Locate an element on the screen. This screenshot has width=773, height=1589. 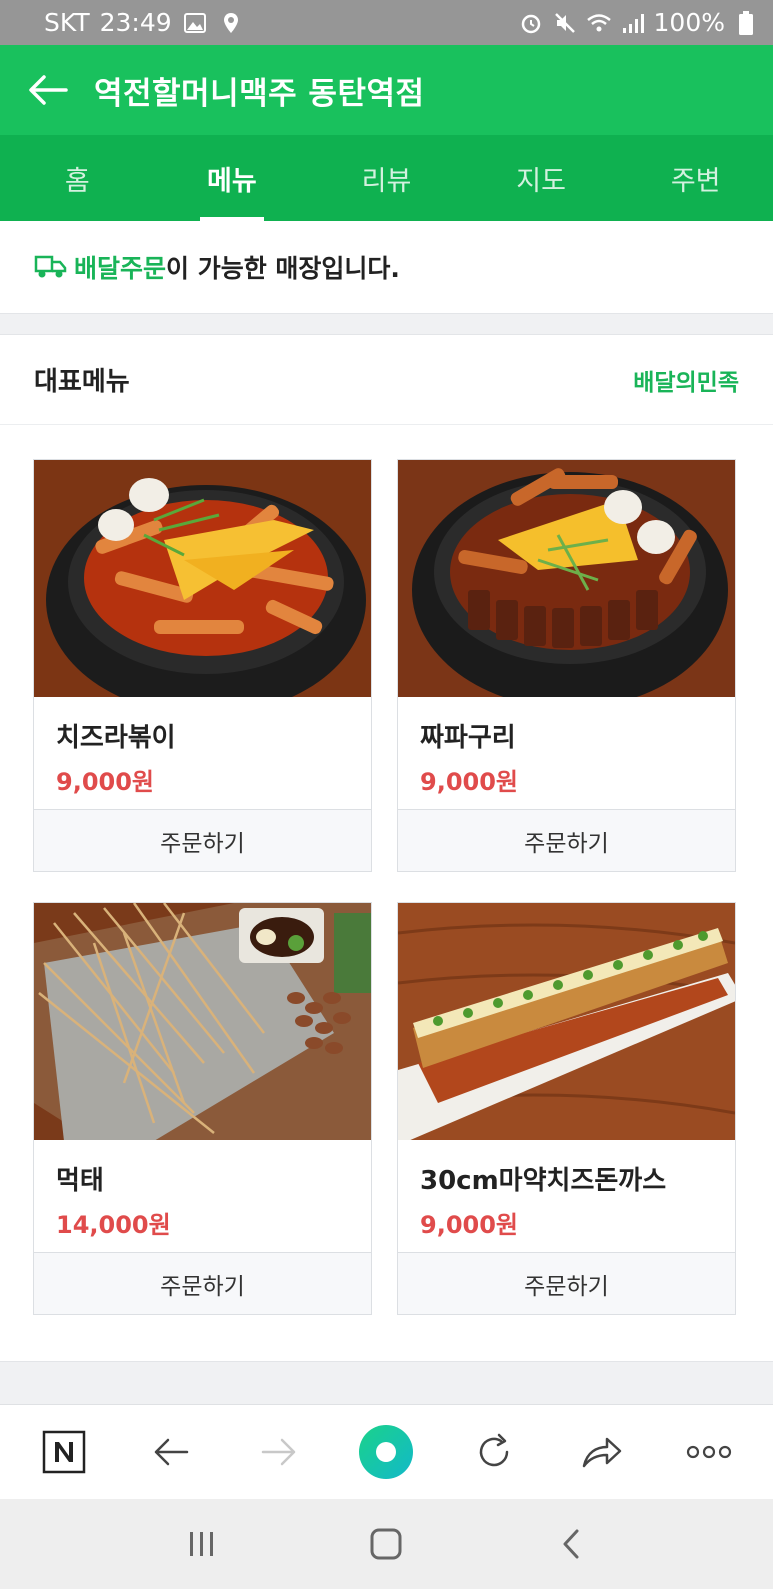
tab-home: 홈 is located at coordinates (77, 178).